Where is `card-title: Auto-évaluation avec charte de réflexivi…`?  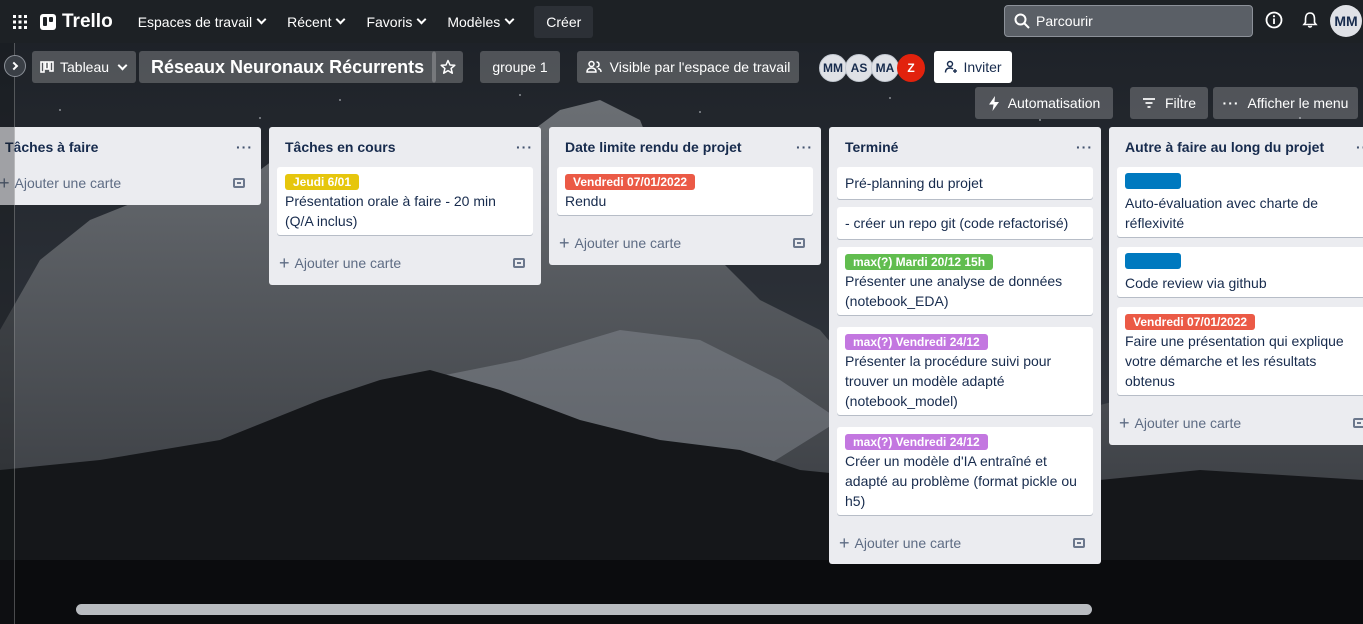
card-title: Auto-évaluation avec charte de réflexivi… is located at coordinates (1222, 213).